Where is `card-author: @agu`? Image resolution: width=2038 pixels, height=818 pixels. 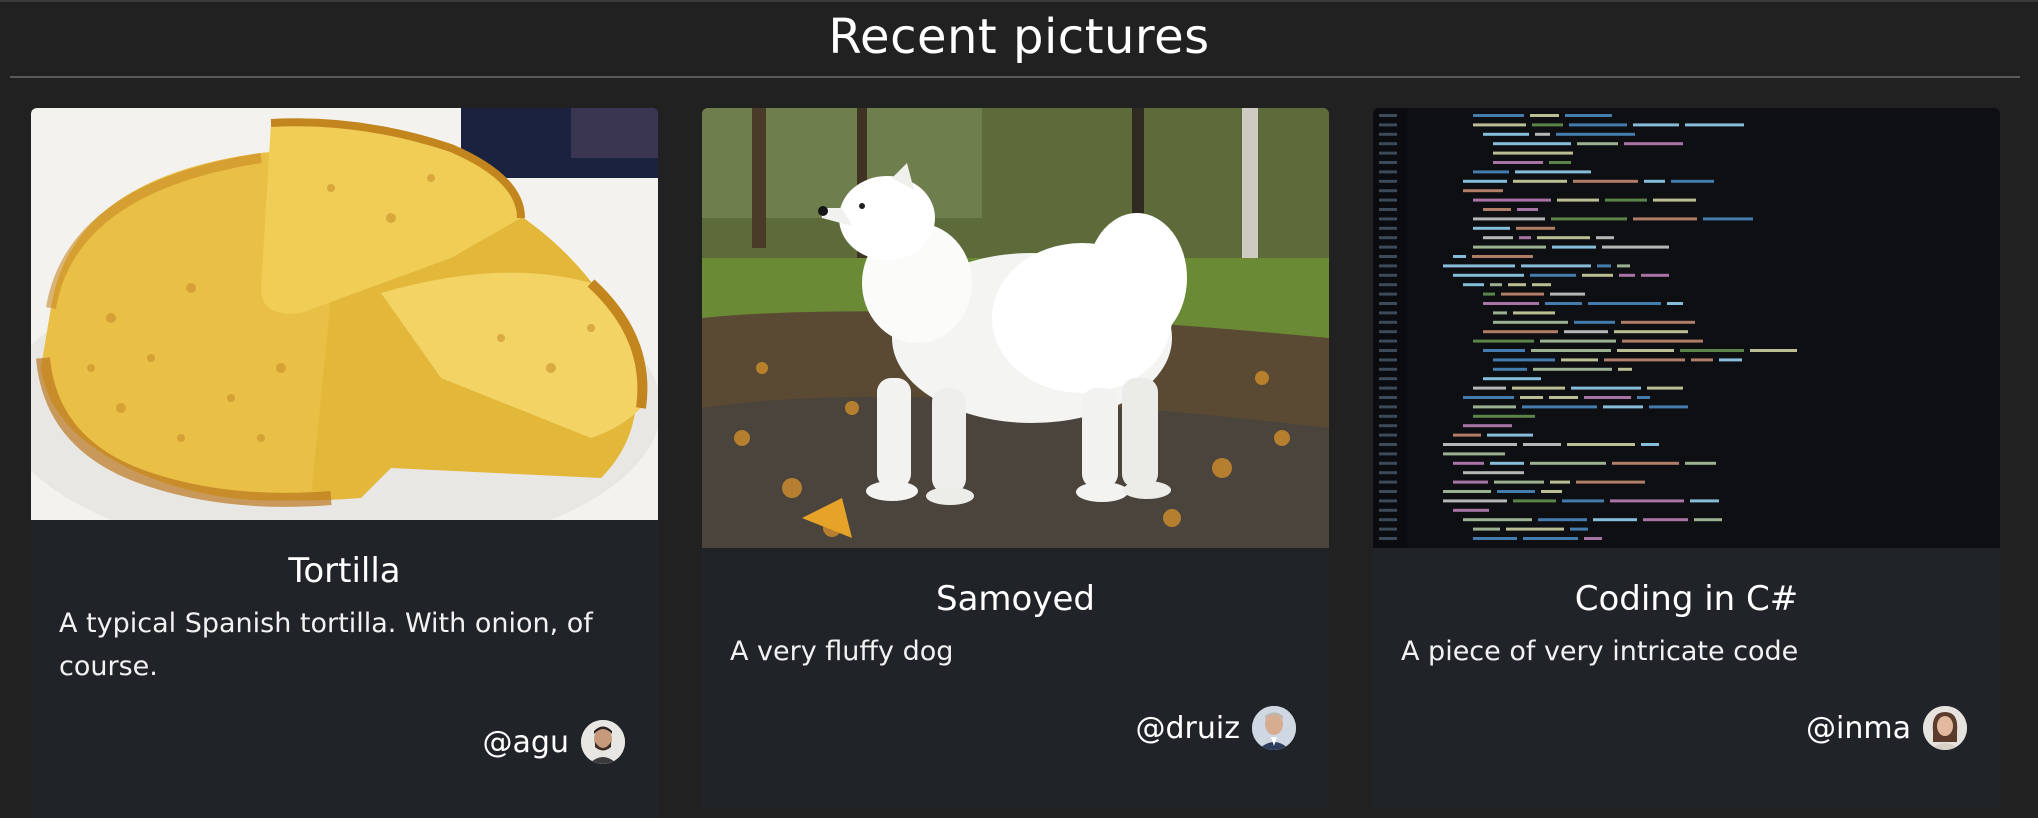 card-author: @agu is located at coordinates (554, 742).